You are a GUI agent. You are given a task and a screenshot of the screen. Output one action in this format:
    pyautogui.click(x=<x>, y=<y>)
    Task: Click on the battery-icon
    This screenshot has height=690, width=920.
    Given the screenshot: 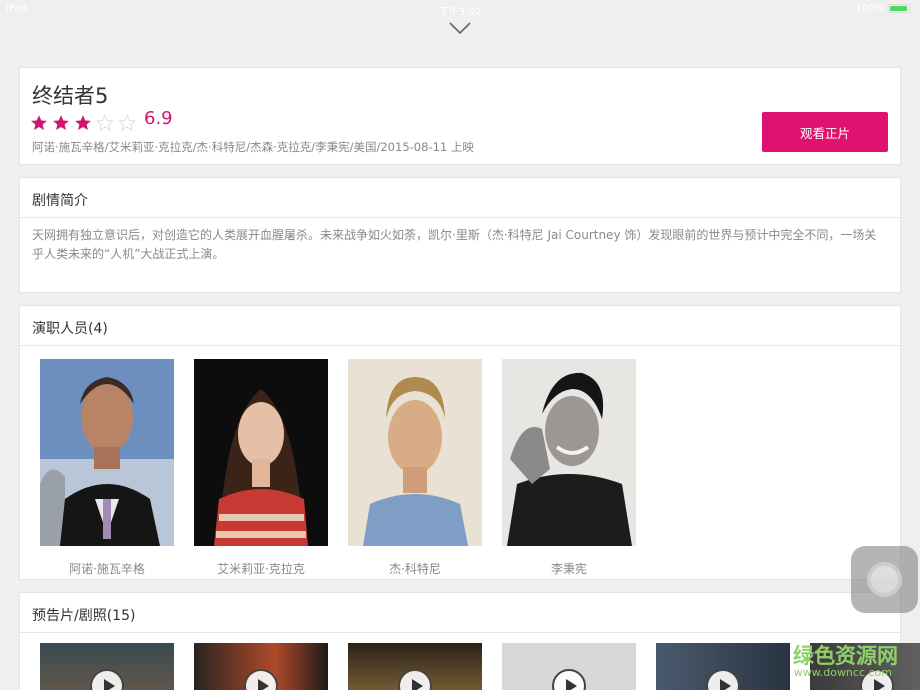 What is the action you would take?
    pyautogui.click(x=899, y=8)
    